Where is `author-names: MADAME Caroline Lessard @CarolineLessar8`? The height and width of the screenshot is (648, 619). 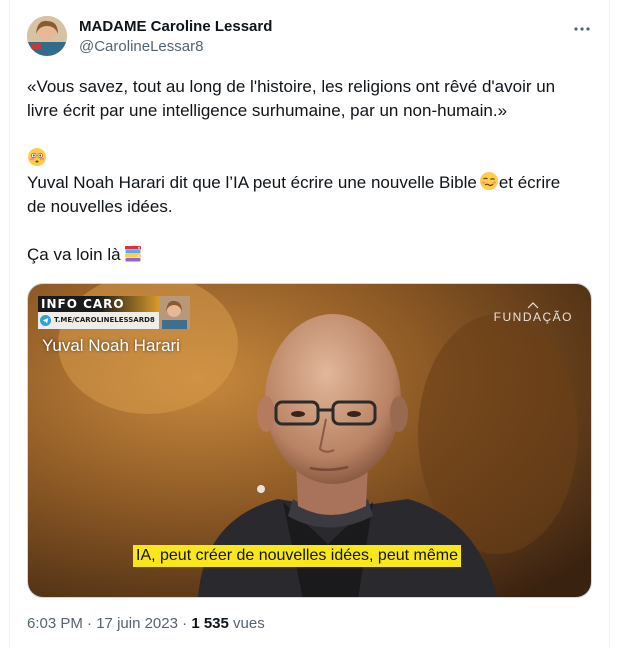
author-names: MADAME Caroline Lessard @CarolineLessar8 is located at coordinates (175, 37).